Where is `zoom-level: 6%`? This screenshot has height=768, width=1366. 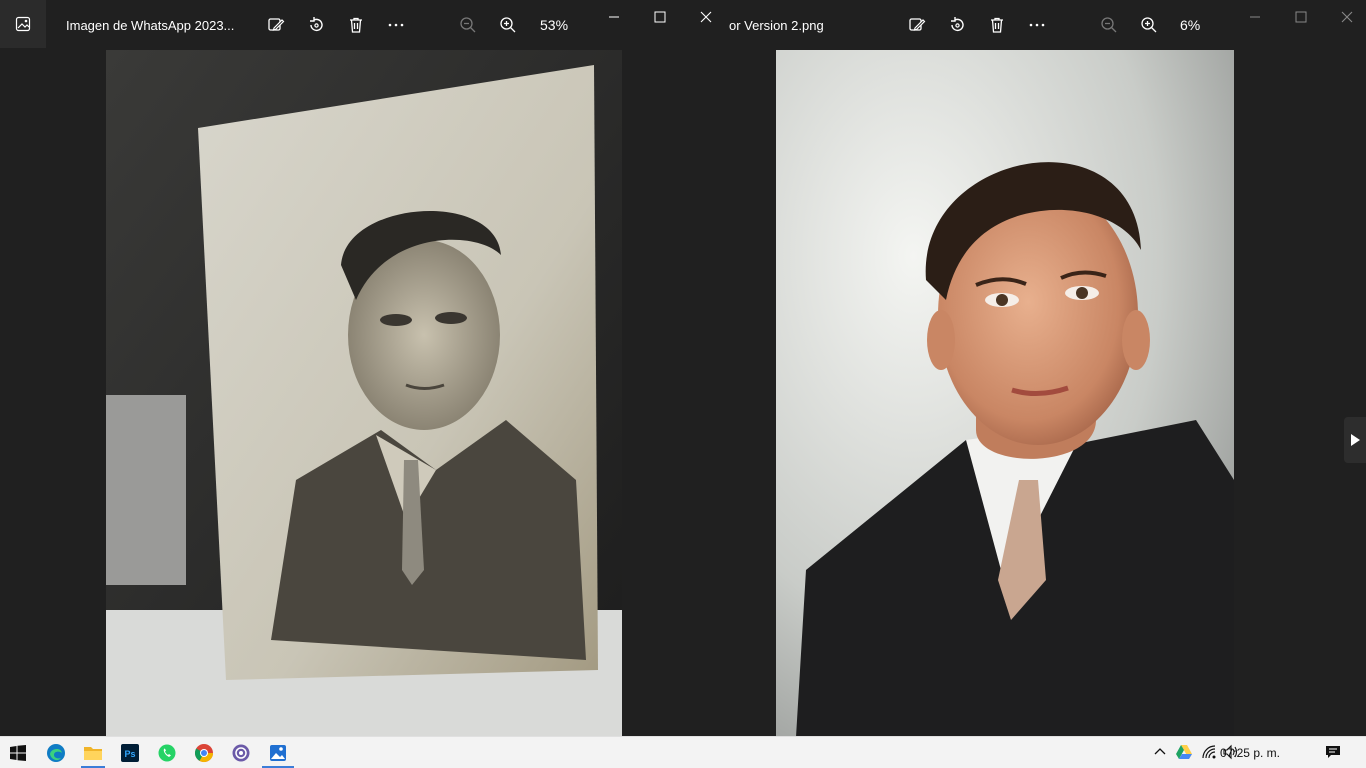
zoom-level: 6% is located at coordinates (1190, 25).